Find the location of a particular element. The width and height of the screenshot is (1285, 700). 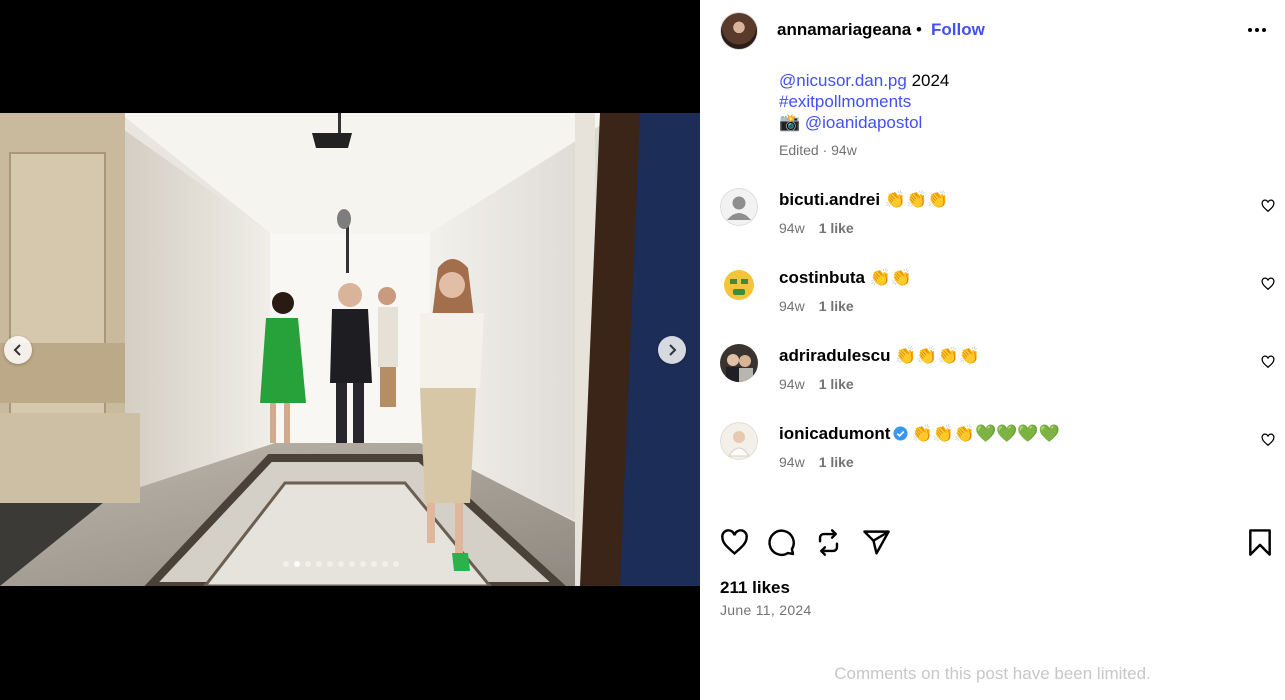

comment-item: costinbuta 👏👏 94w 1 like is located at coordinates (992, 296).